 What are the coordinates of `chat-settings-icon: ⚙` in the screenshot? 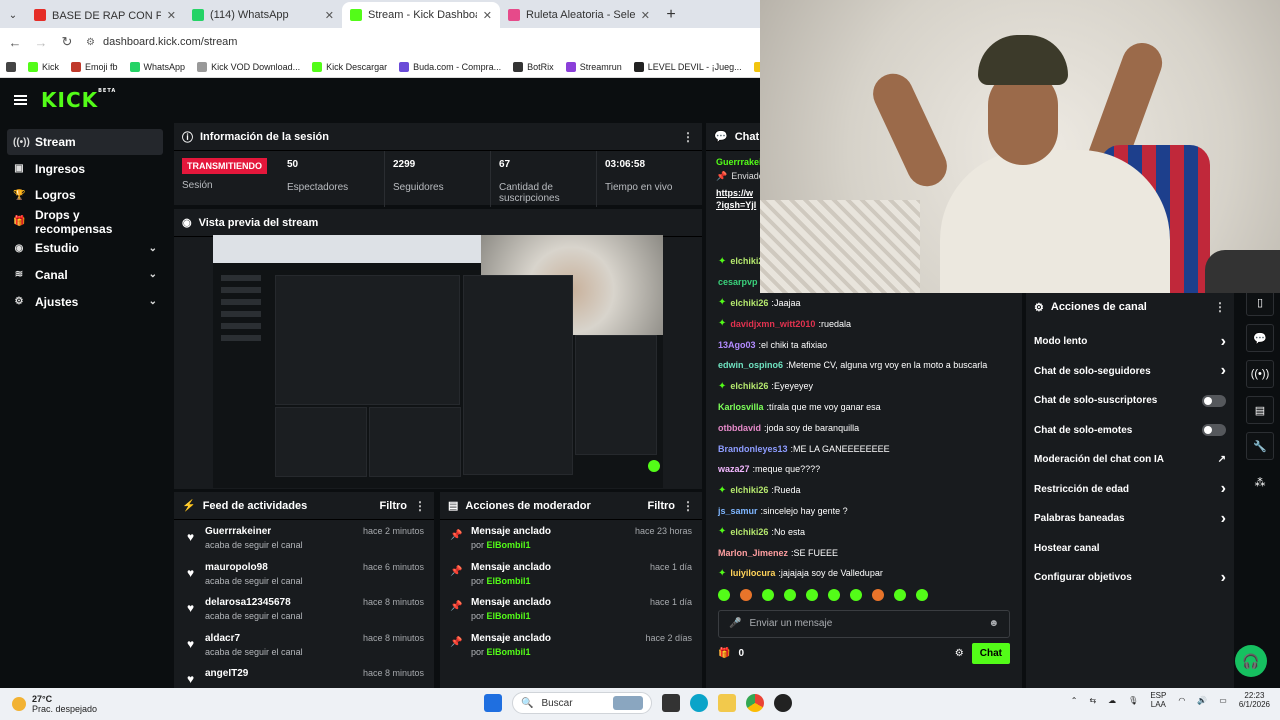 It's located at (959, 653).